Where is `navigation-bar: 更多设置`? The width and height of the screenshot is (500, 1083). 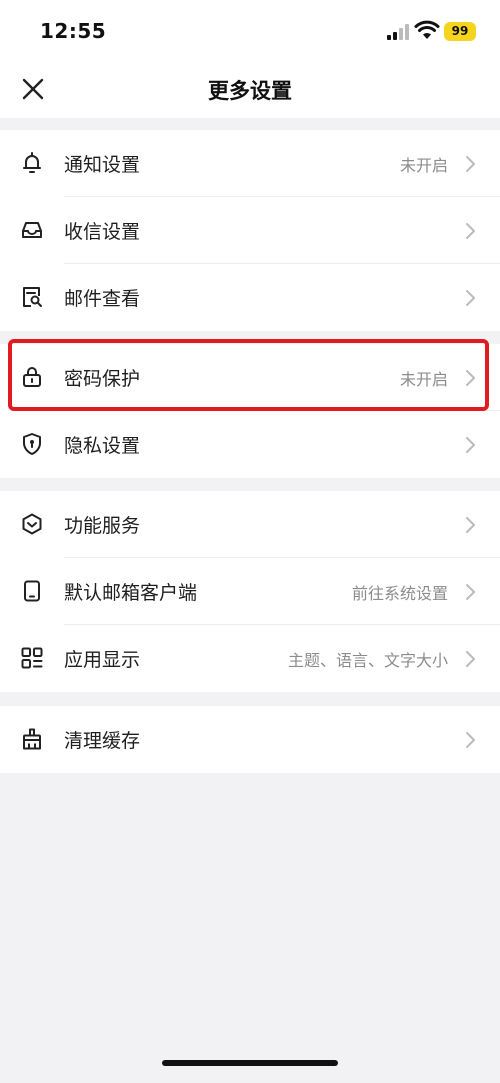
navigation-bar: 更多设置 is located at coordinates (250, 91).